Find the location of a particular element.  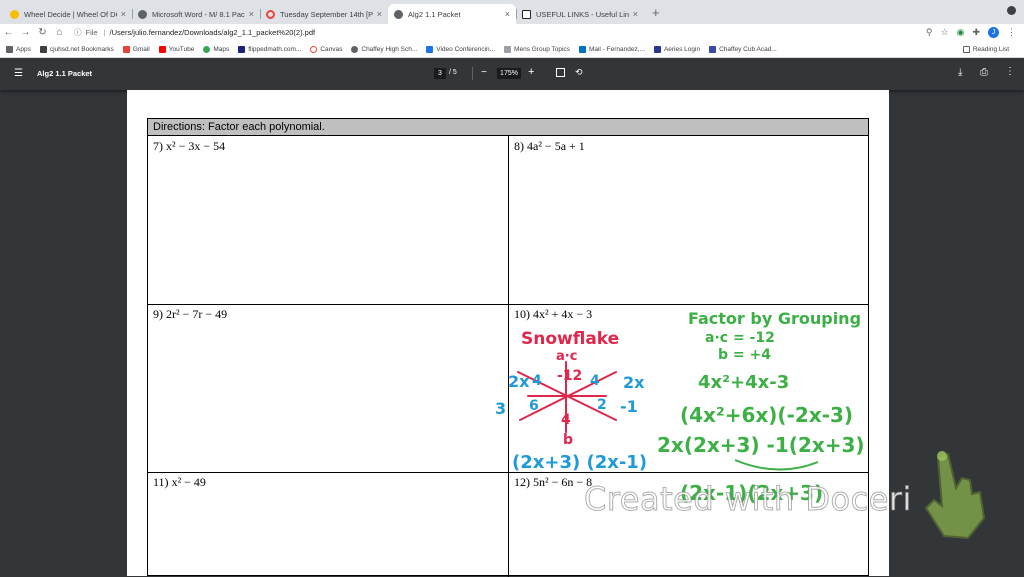

tab-label: Wheel Decide | Wheel Of DOOM is located at coordinates (70, 14).